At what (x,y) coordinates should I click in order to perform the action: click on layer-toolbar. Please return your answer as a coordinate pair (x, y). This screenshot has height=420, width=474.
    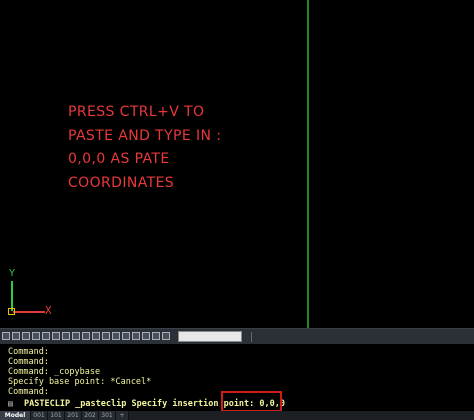
    Looking at the image, I should click on (237, 336).